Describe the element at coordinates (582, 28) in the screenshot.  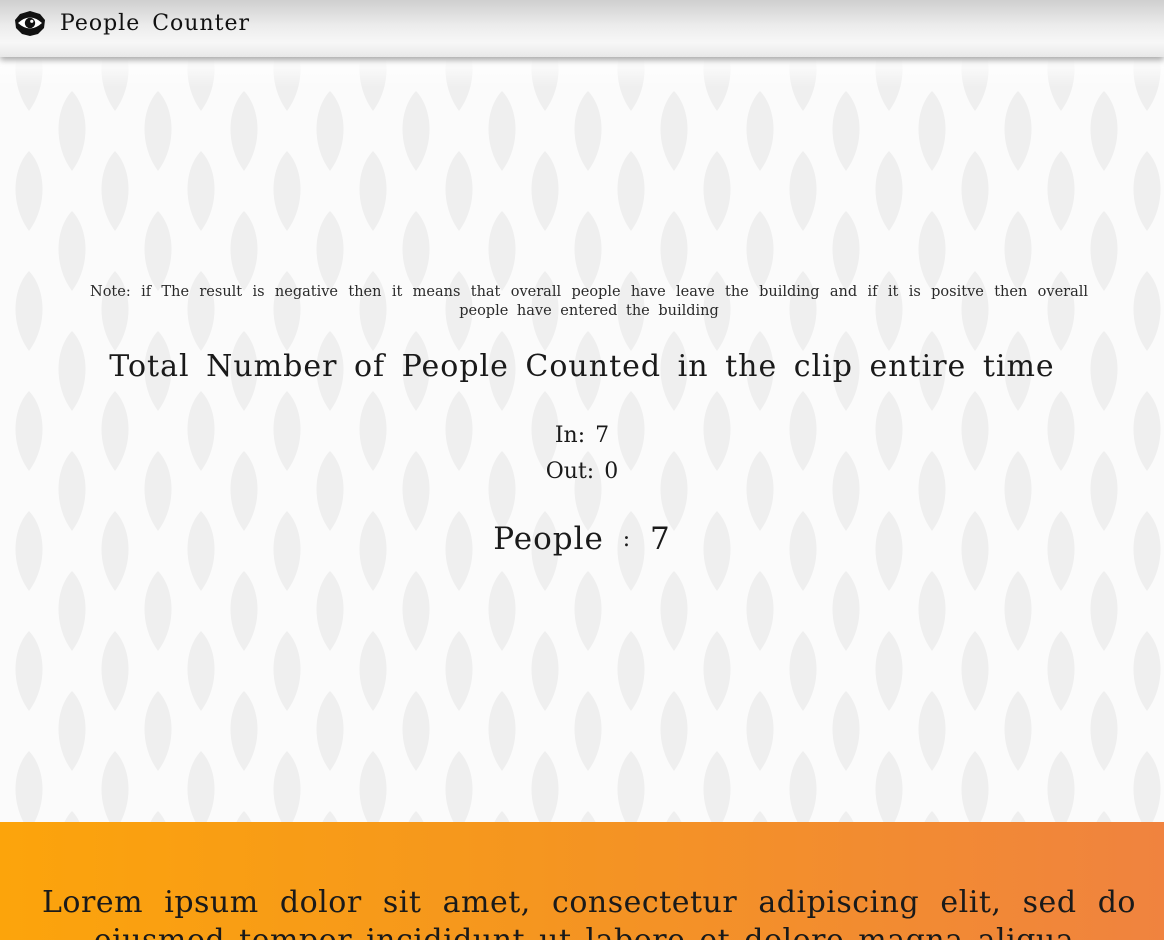
I see `navbar: People Counter` at that location.